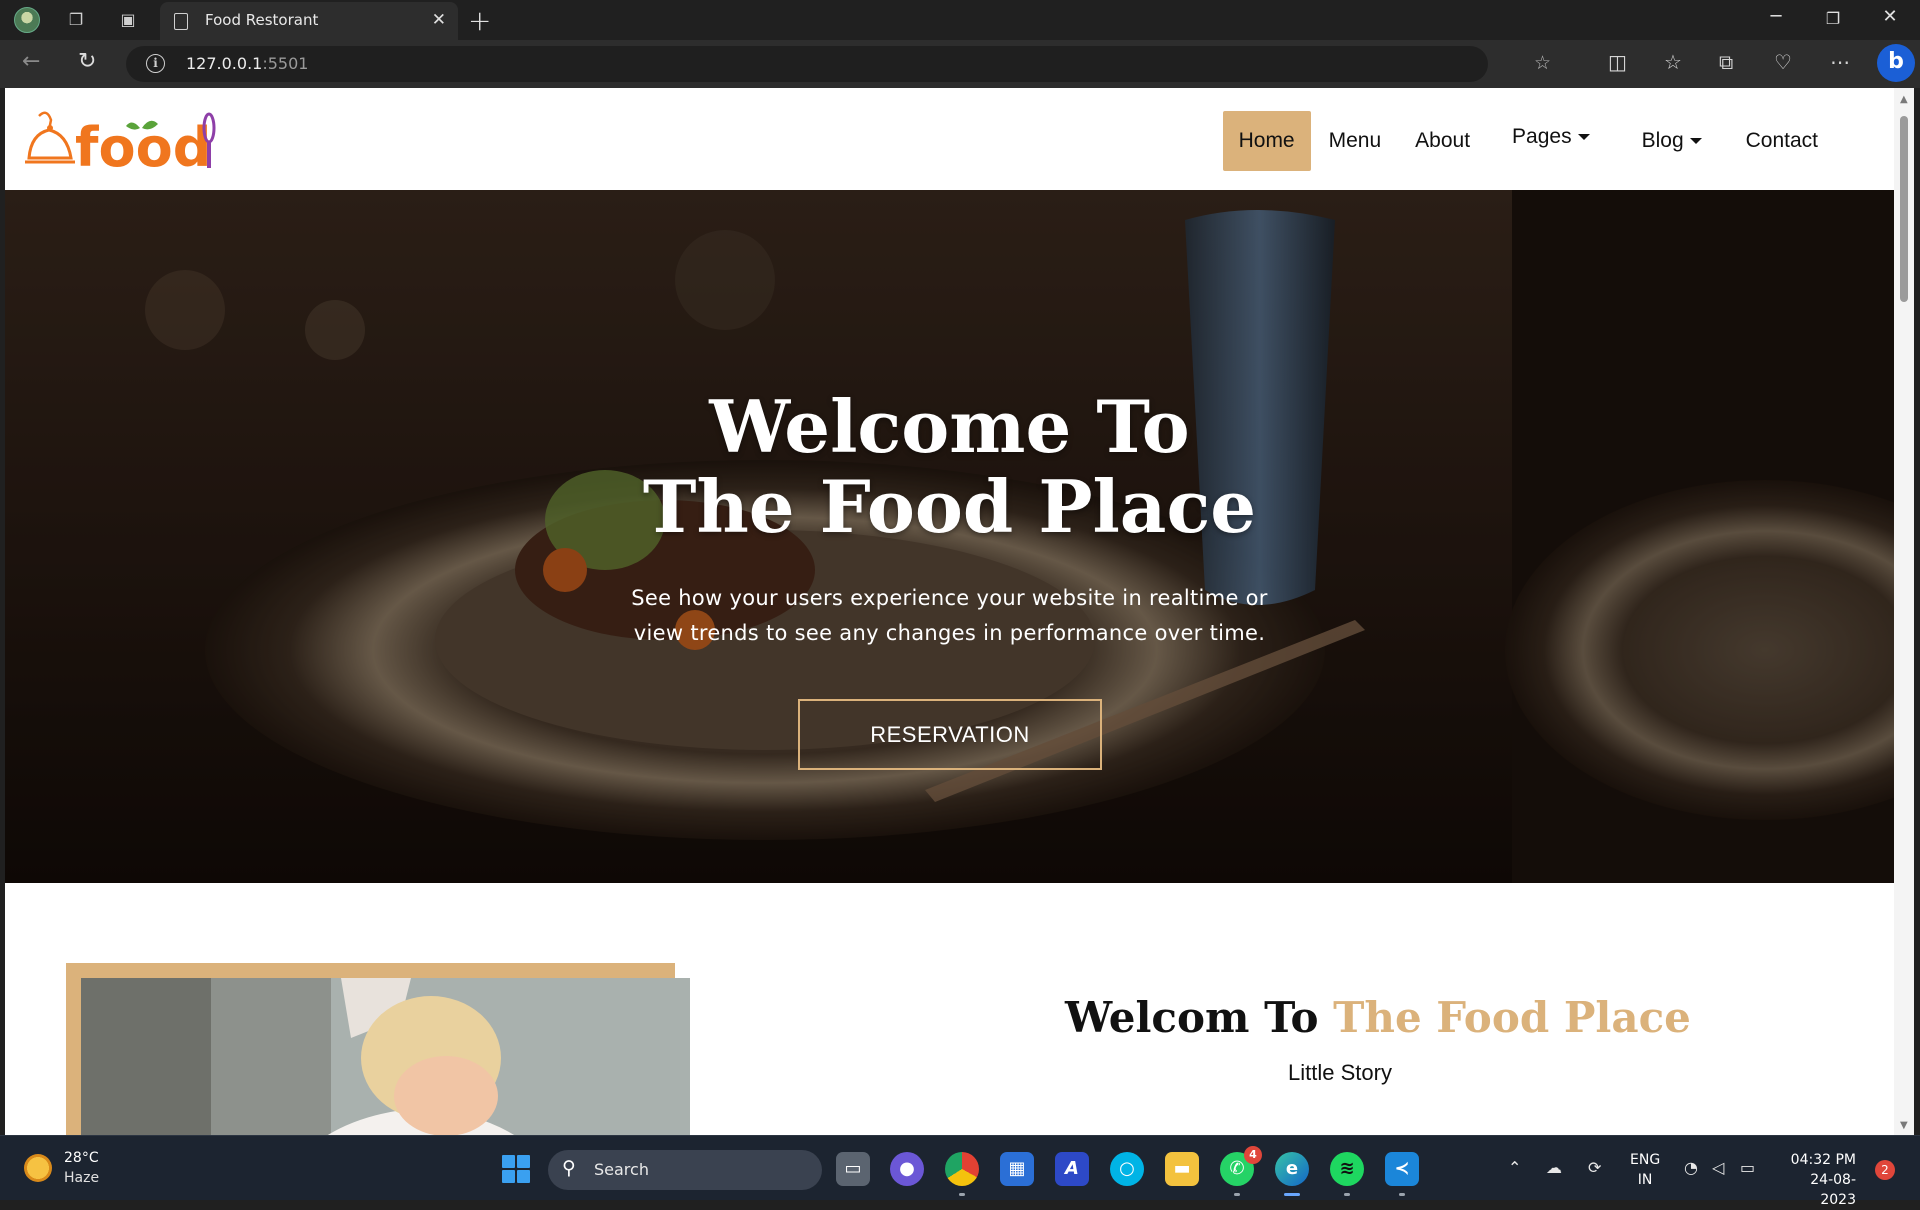  Describe the element at coordinates (1645, 1160) in the screenshot. I see `lang-line1: ENG` at that location.